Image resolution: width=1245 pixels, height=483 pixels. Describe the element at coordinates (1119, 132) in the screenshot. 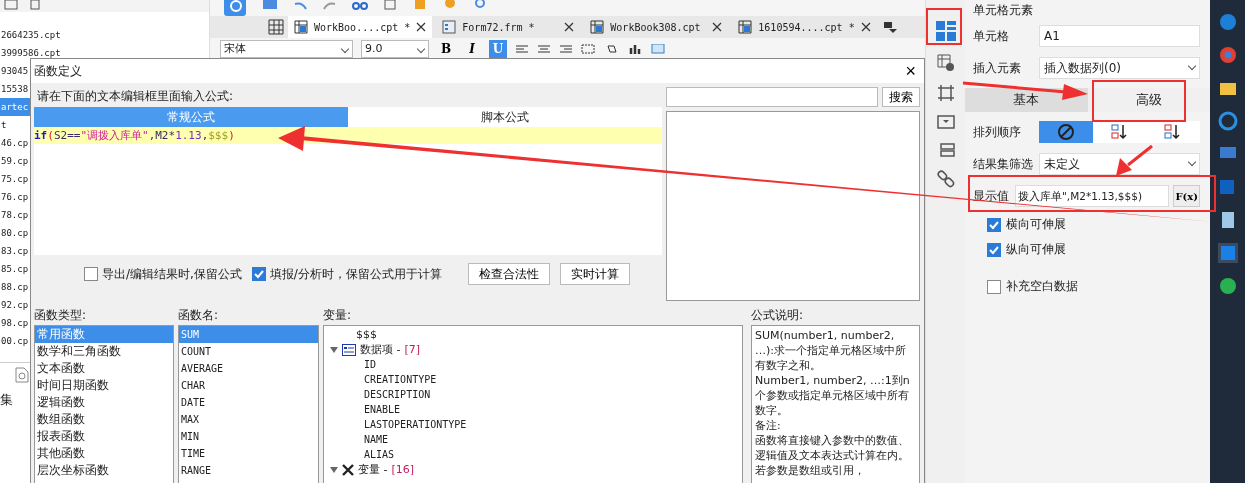

I see `sort-ascending-icon` at that location.